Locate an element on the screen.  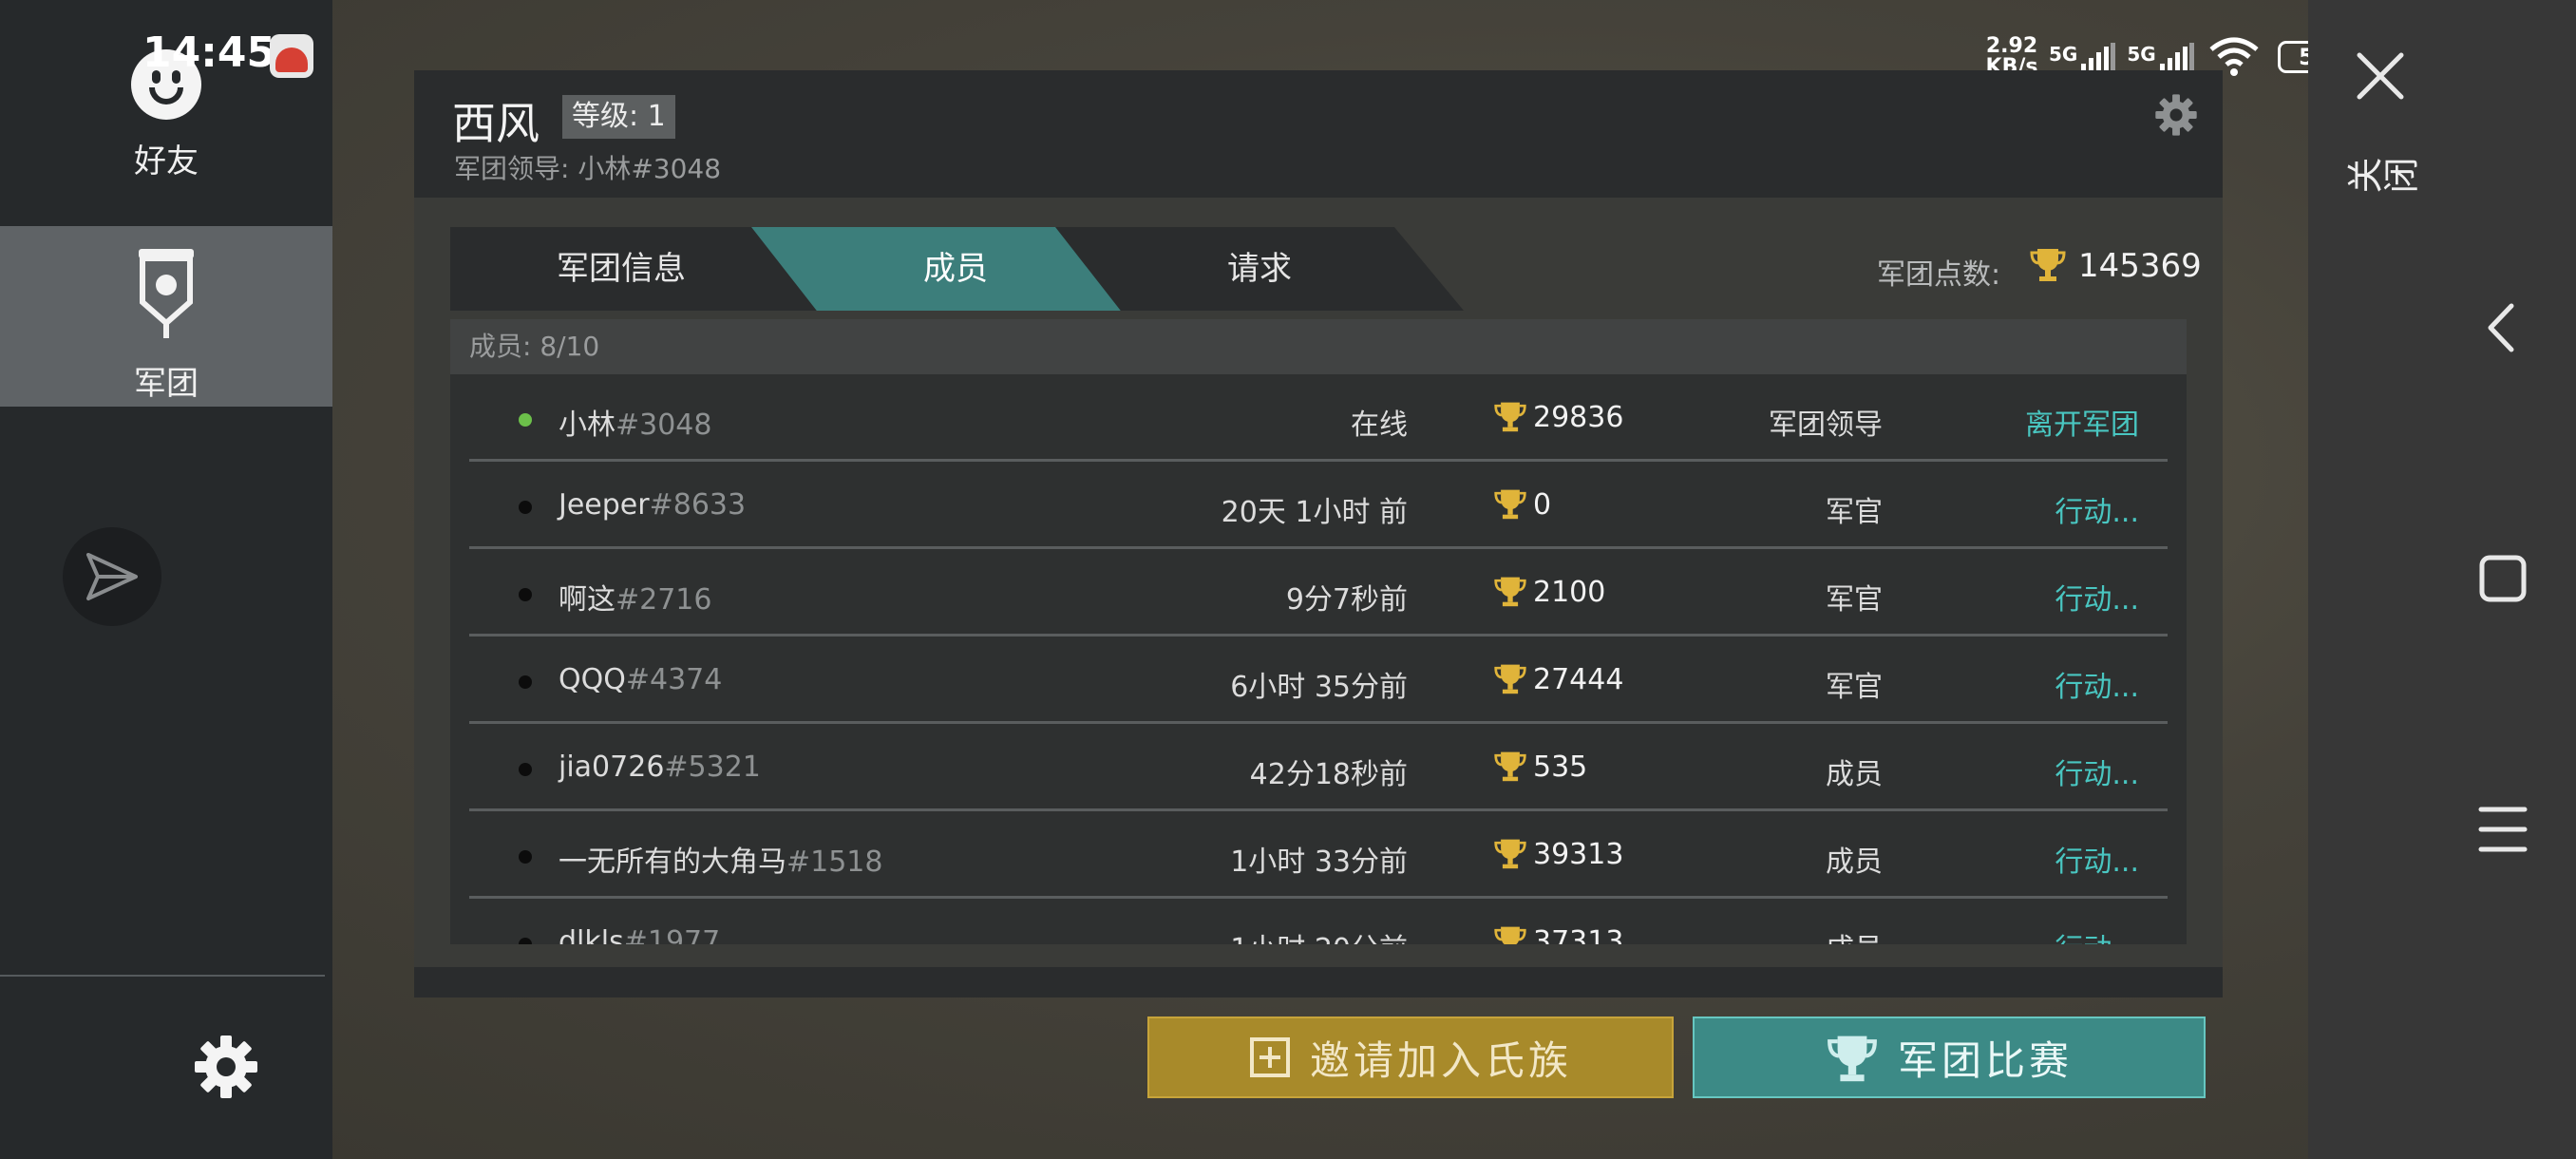
clan-leader: 军团领导: 小林#3048 is located at coordinates (588, 168).